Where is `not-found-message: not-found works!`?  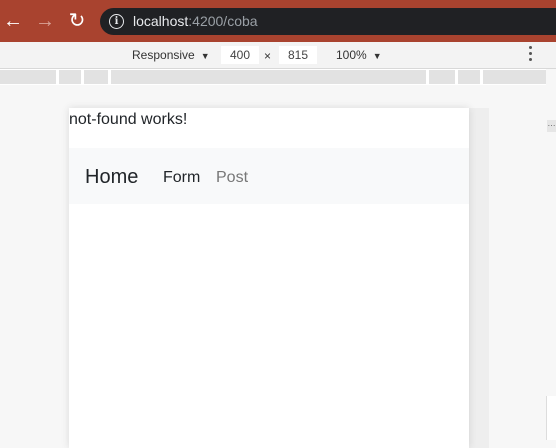 not-found-message: not-found works! is located at coordinates (128, 119).